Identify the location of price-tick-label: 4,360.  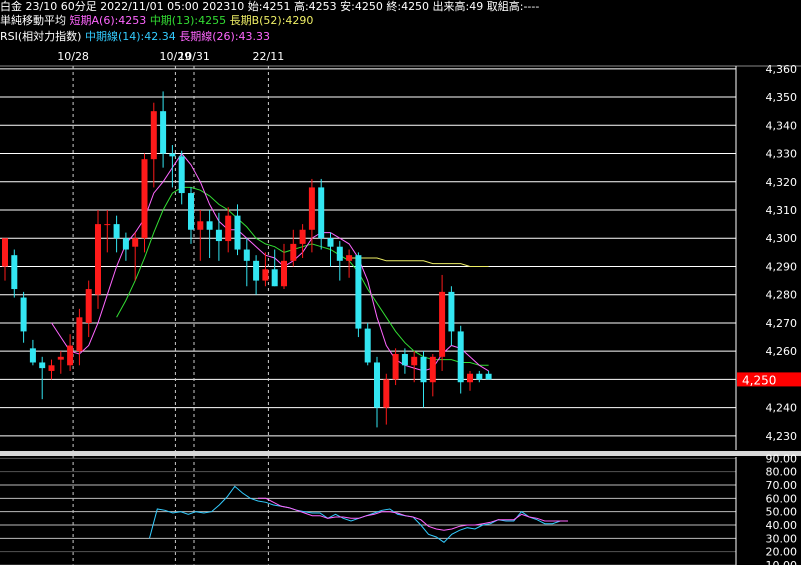
(782, 69).